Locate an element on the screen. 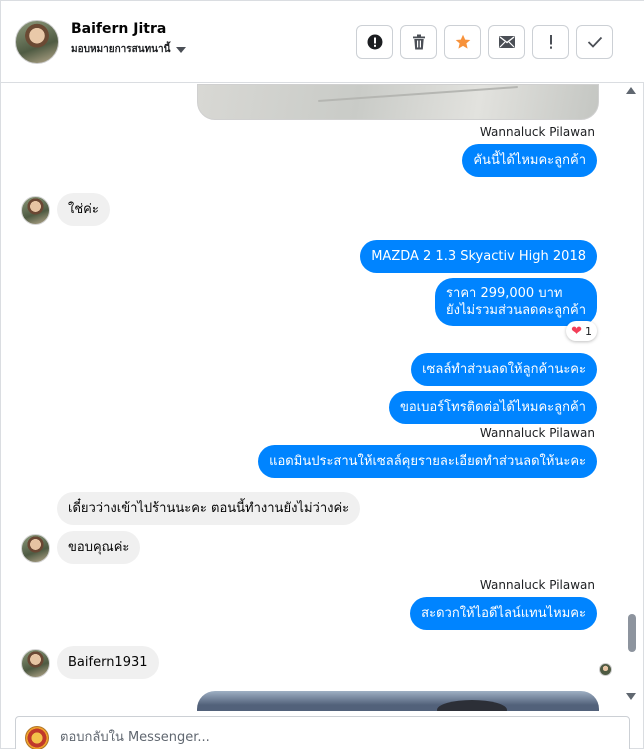  star-button is located at coordinates (462, 42).